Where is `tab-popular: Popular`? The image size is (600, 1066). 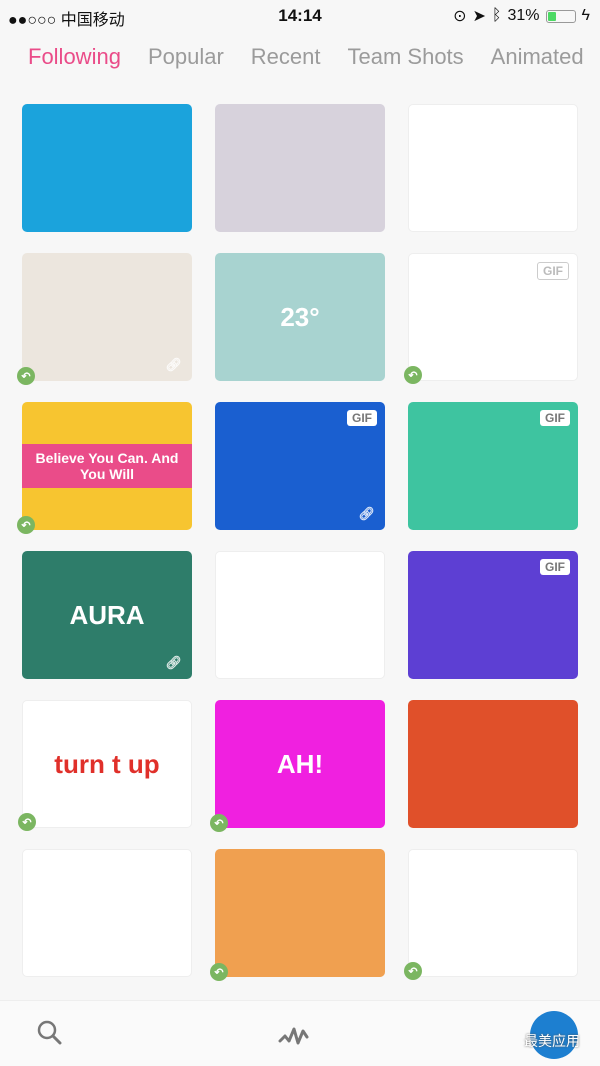 tab-popular: Popular is located at coordinates (186, 57).